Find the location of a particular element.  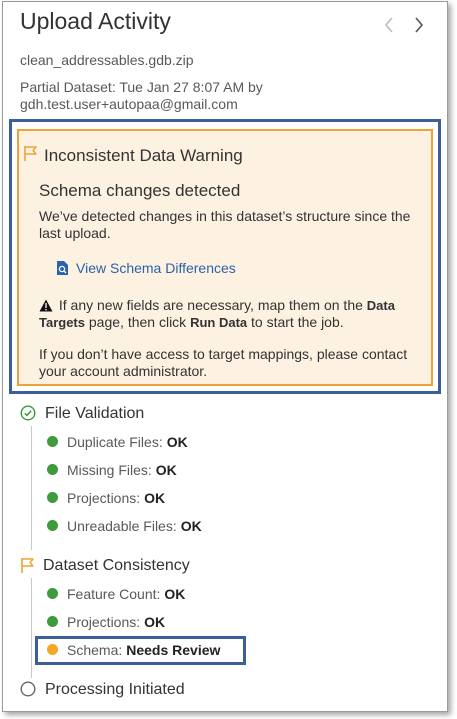

view-schema-differences-link: View Schema Differences is located at coordinates (156, 268).